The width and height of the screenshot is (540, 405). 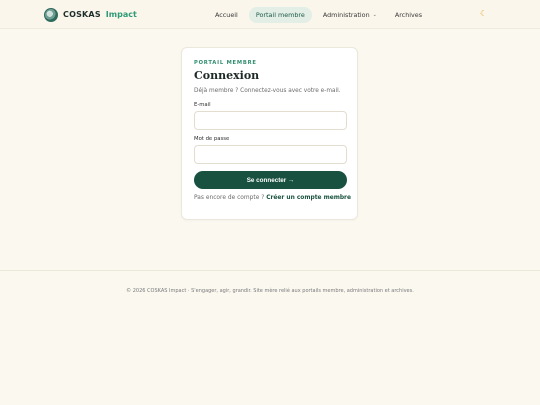 I want to click on password-field, so click(x=270, y=154).